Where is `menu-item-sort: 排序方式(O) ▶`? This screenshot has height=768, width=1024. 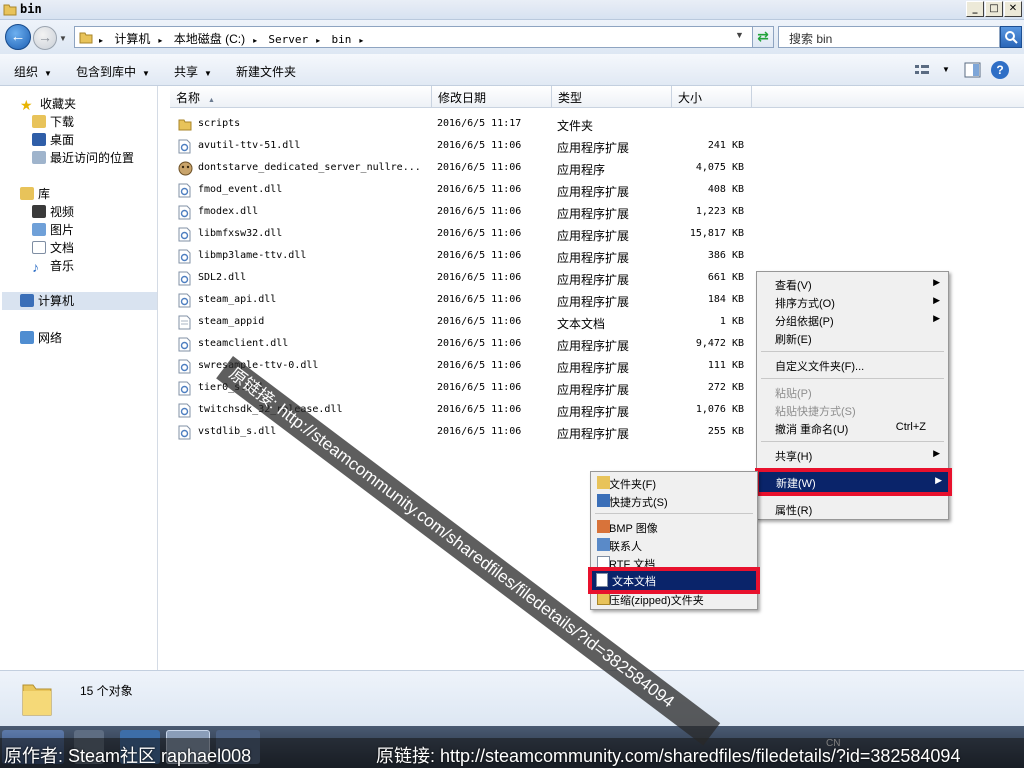 menu-item-sort: 排序方式(O) ▶ is located at coordinates (852, 302).